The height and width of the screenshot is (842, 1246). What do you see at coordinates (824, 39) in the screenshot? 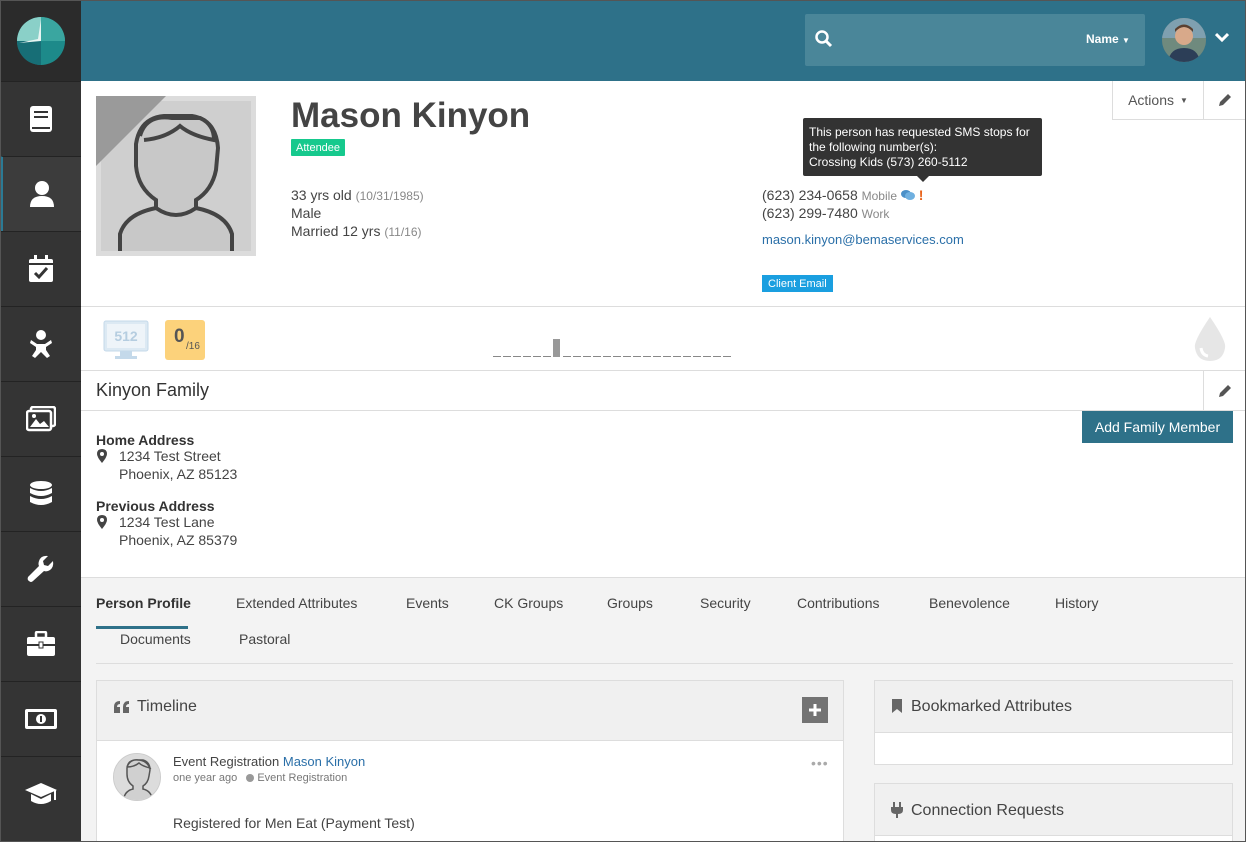
I see `search-icon` at bounding box center [824, 39].